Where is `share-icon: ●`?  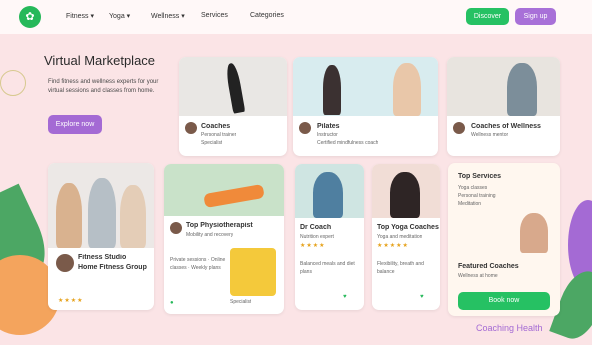 share-icon: ● is located at coordinates (172, 303).